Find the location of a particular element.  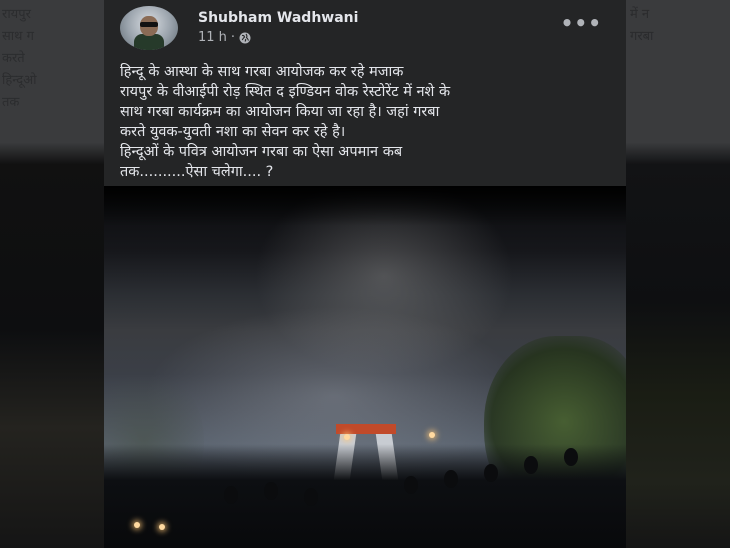

post-text-line: करते युवक-युवती नशा का सेवन कर रहे है। is located at coordinates (233, 132).